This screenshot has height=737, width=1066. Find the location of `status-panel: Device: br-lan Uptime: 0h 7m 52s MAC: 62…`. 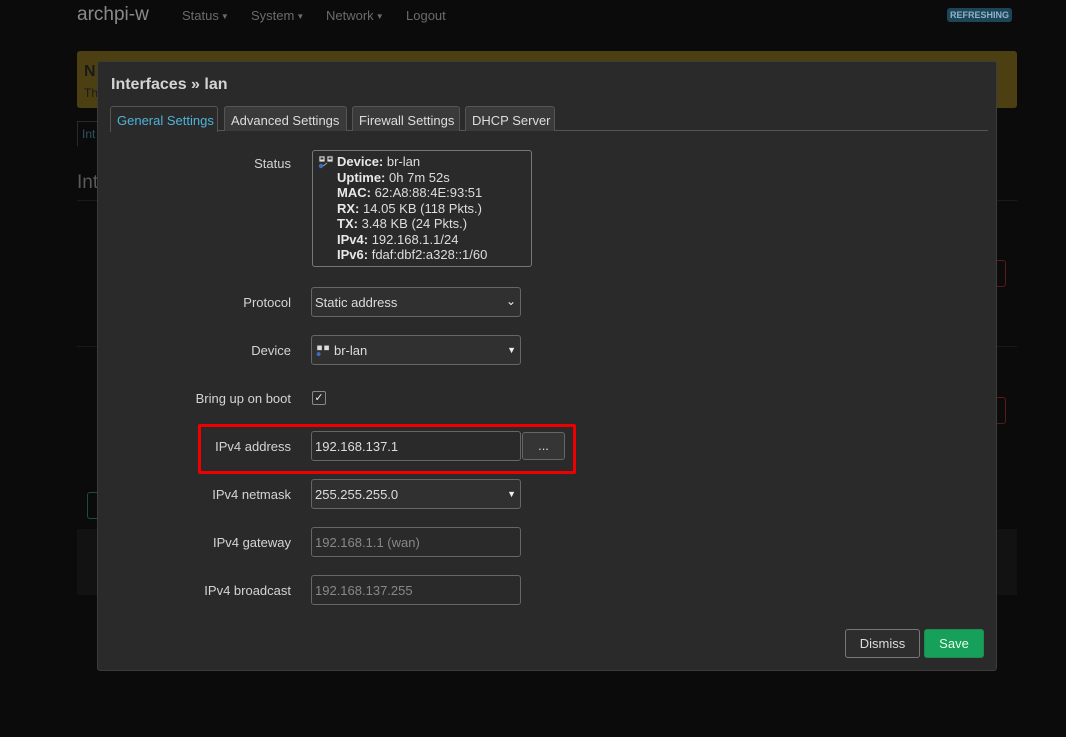

status-panel: Device: br-lan Uptime: 0h 7m 52s MAC: 62… is located at coordinates (422, 208).